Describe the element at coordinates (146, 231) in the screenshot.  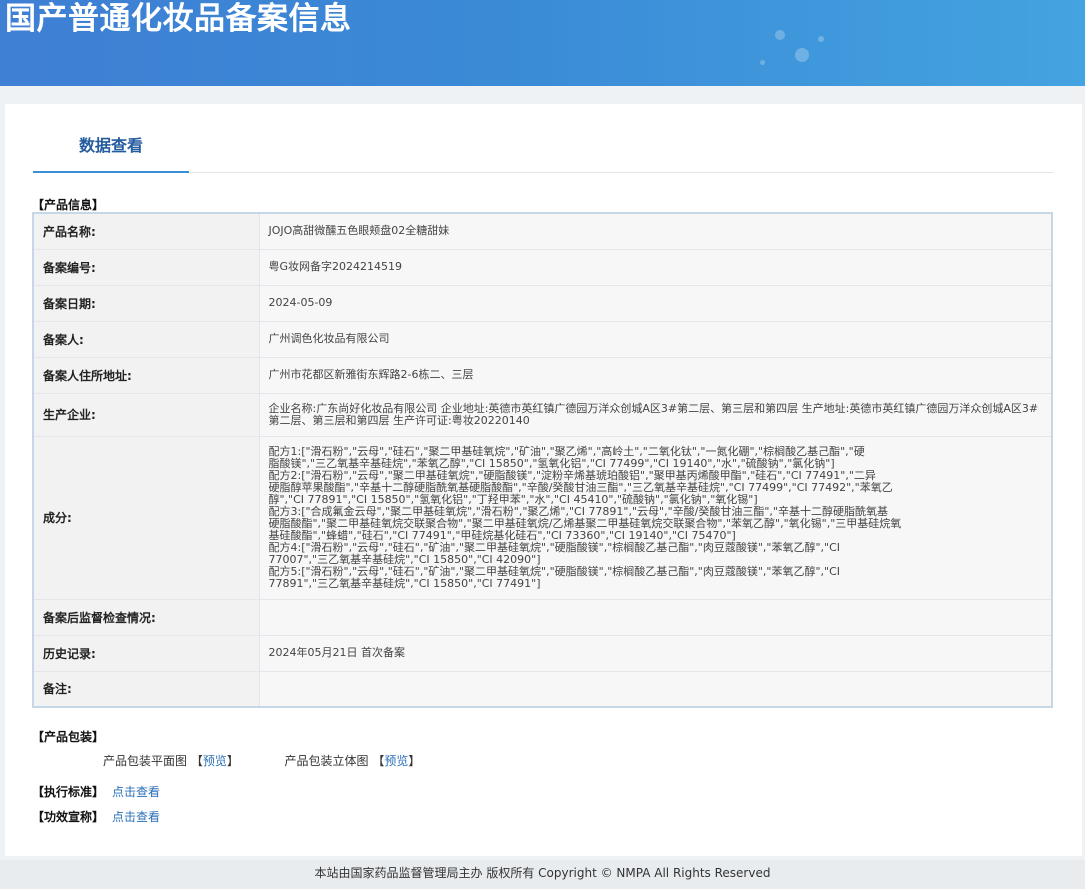
I see `row-label: 产品名称:` at that location.